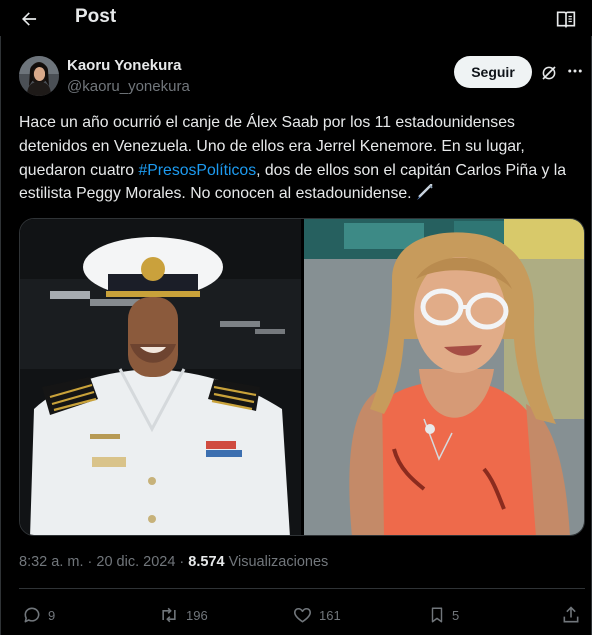  Describe the element at coordinates (493, 72) in the screenshot. I see `follow-button: Seguir` at that location.